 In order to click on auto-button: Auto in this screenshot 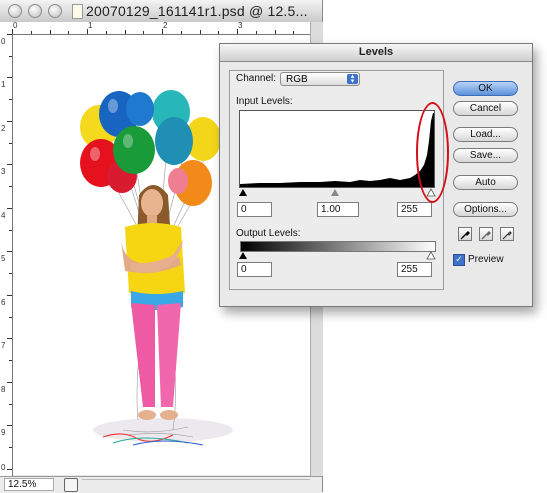, I will do `click(485, 182)`.